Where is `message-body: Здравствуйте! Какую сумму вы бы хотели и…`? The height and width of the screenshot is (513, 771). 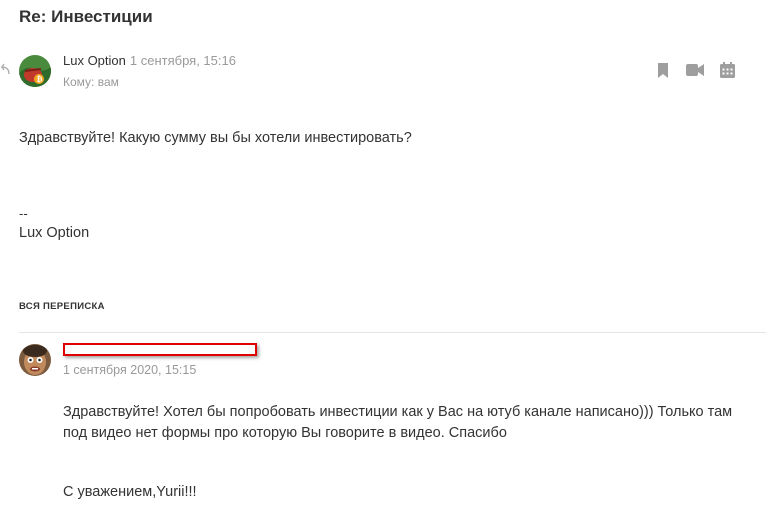 message-body: Здравствуйте! Какую сумму вы бы хотели и… is located at coordinates (215, 138).